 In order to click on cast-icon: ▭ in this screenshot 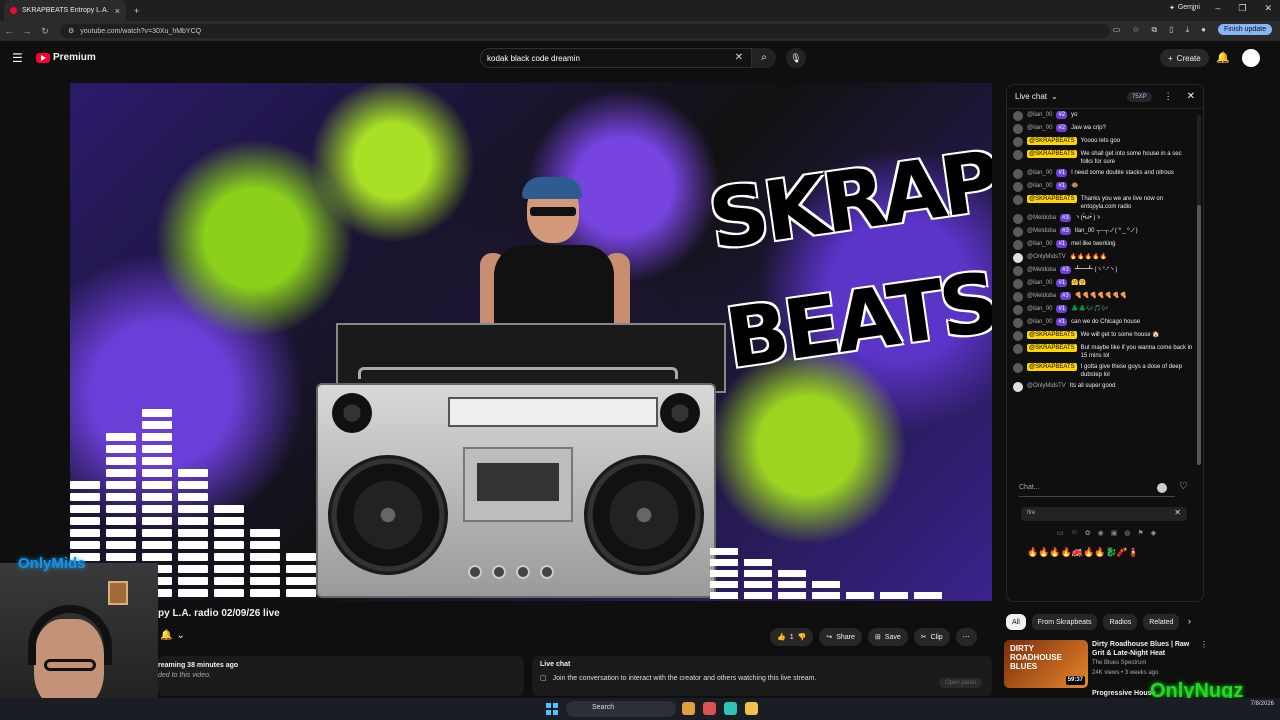, I will do `click(1117, 29)`.